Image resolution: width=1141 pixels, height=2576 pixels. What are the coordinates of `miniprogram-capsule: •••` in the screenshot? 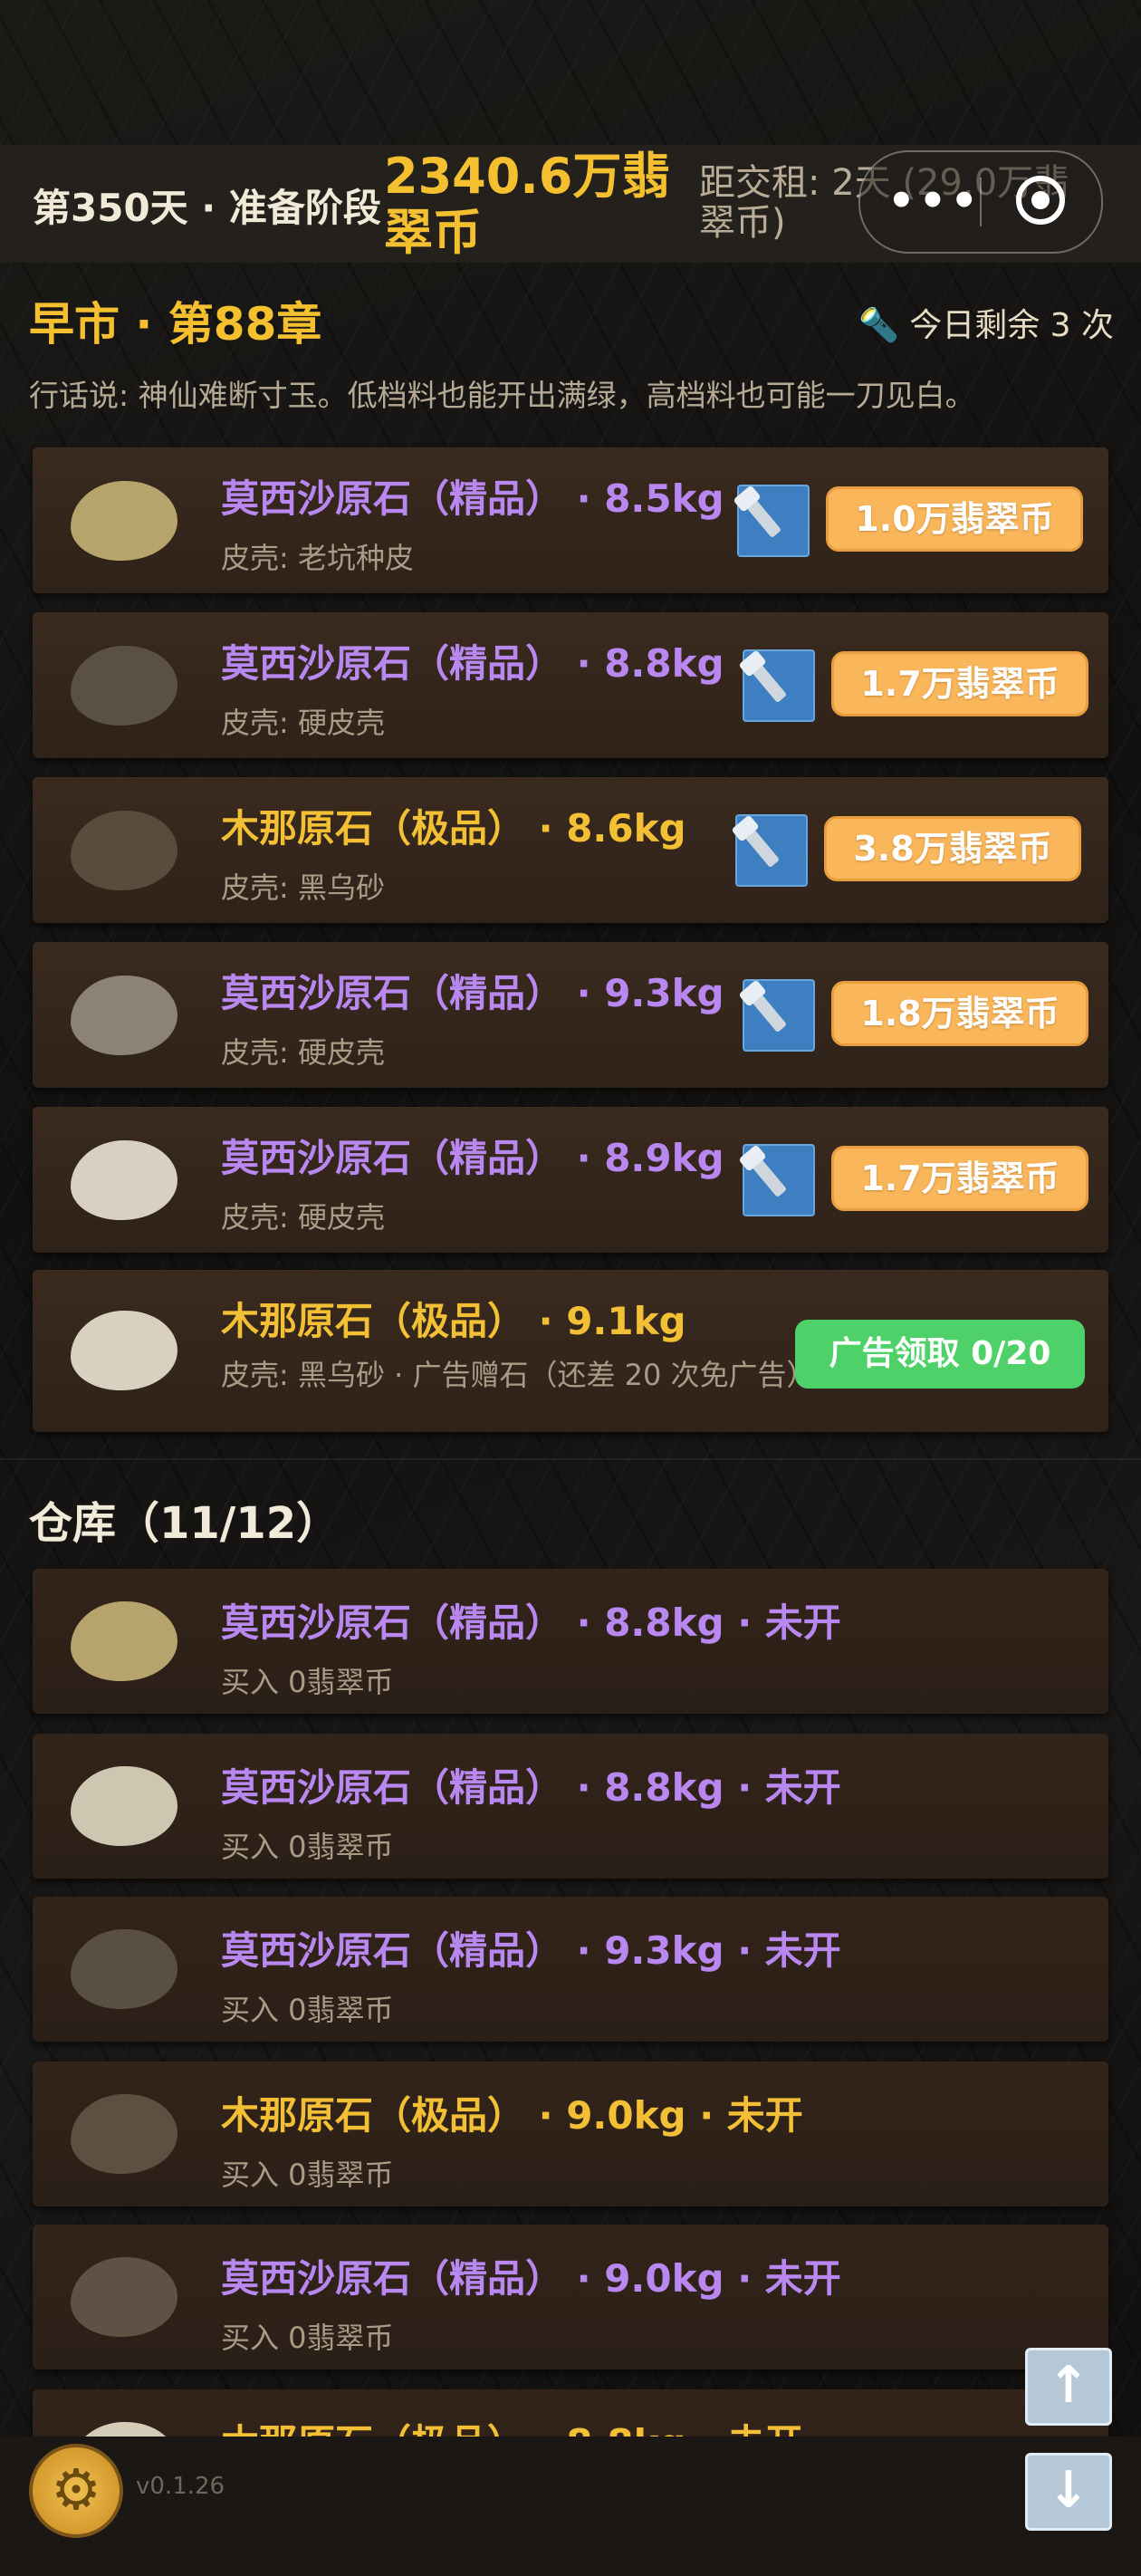 It's located at (981, 202).